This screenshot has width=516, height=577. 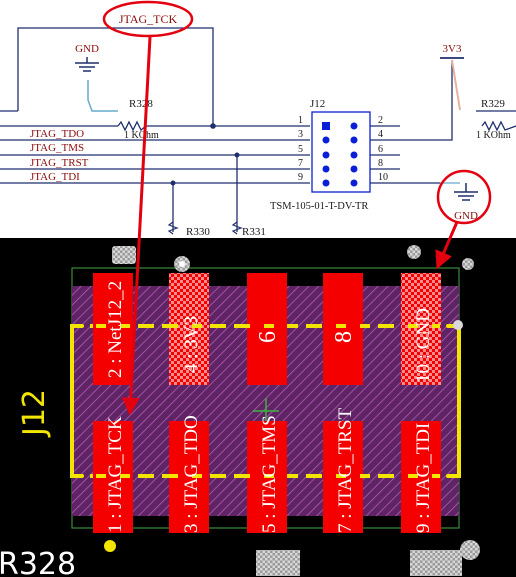 What do you see at coordinates (136, 226) in the screenshot?
I see `tck-arrow` at bounding box center [136, 226].